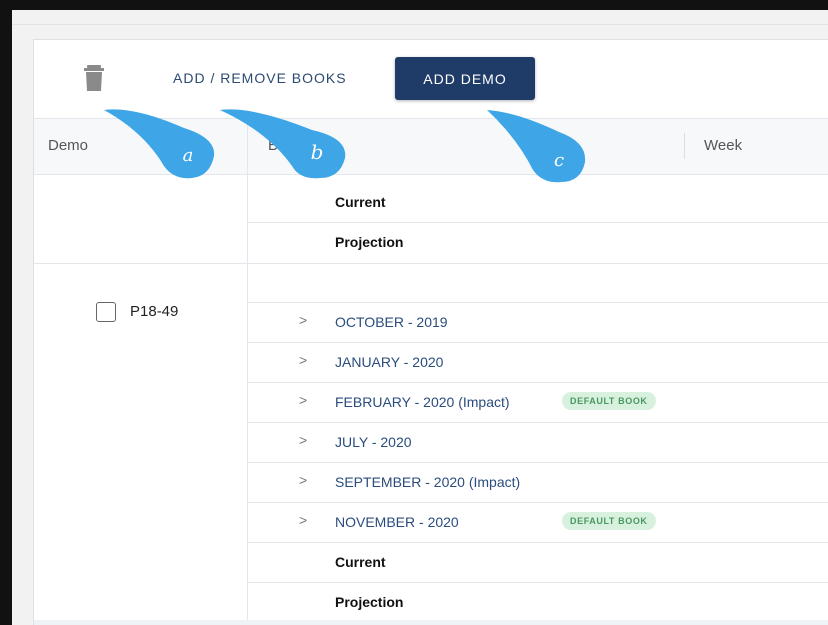 The image size is (828, 625). I want to click on add-demo-button: ADD DEMO, so click(465, 78).